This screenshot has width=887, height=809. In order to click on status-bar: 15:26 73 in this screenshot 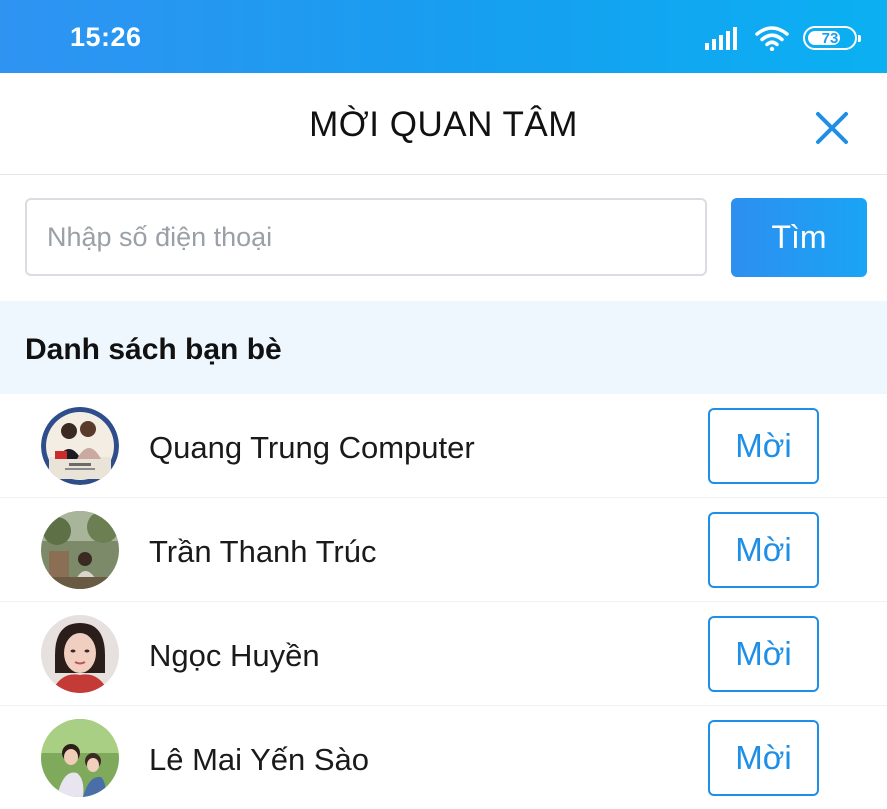, I will do `click(443, 36)`.